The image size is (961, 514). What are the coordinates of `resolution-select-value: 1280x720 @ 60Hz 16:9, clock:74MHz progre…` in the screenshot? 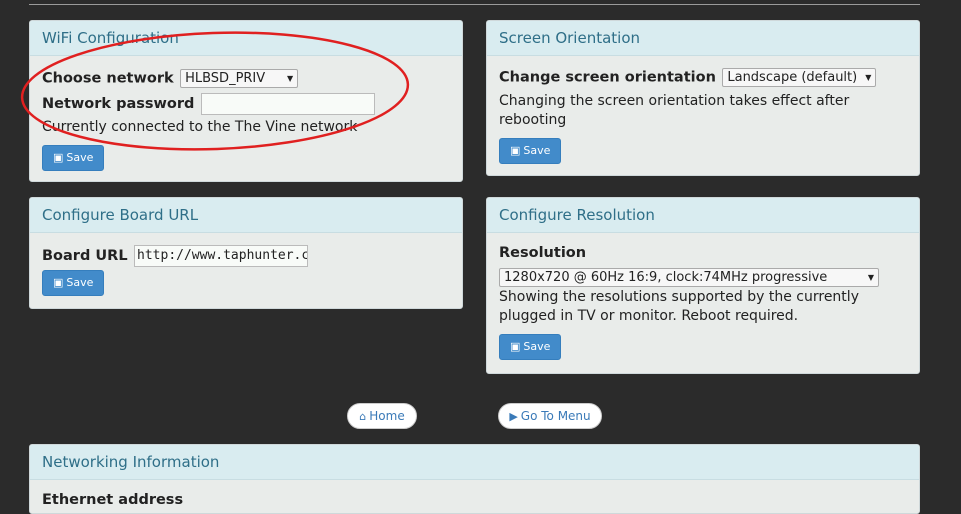 It's located at (666, 277).